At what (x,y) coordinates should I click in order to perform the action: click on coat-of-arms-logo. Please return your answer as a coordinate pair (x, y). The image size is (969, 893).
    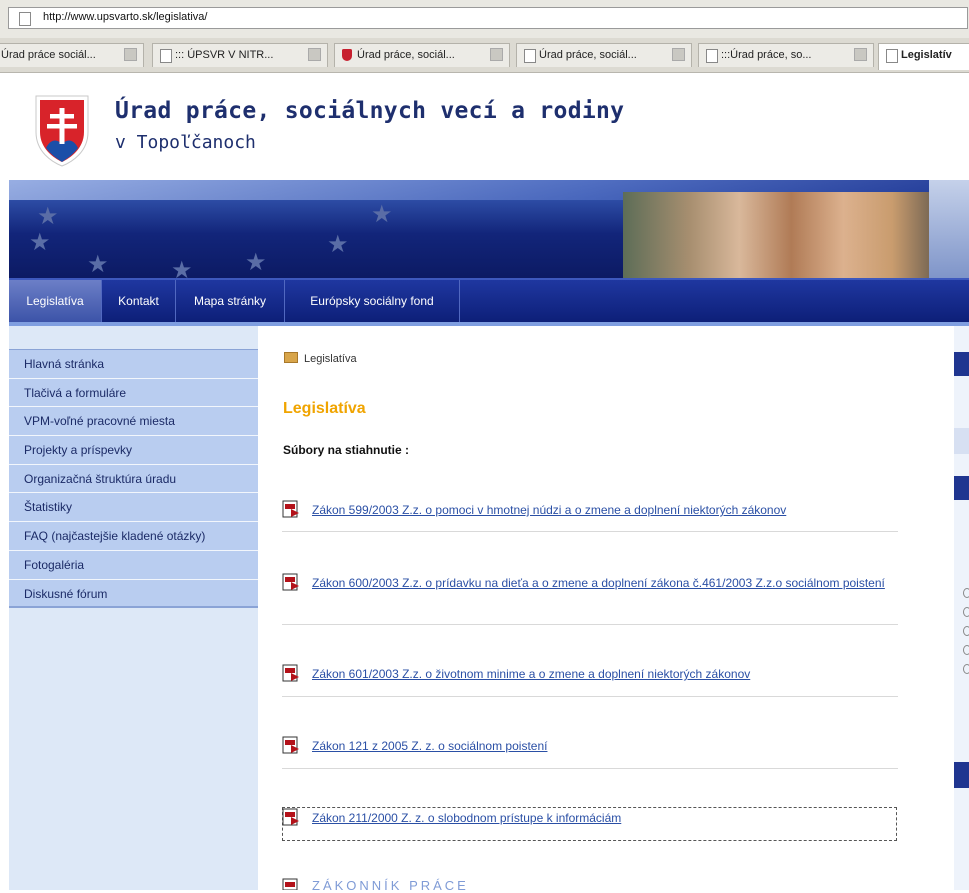
    Looking at the image, I should click on (62, 131).